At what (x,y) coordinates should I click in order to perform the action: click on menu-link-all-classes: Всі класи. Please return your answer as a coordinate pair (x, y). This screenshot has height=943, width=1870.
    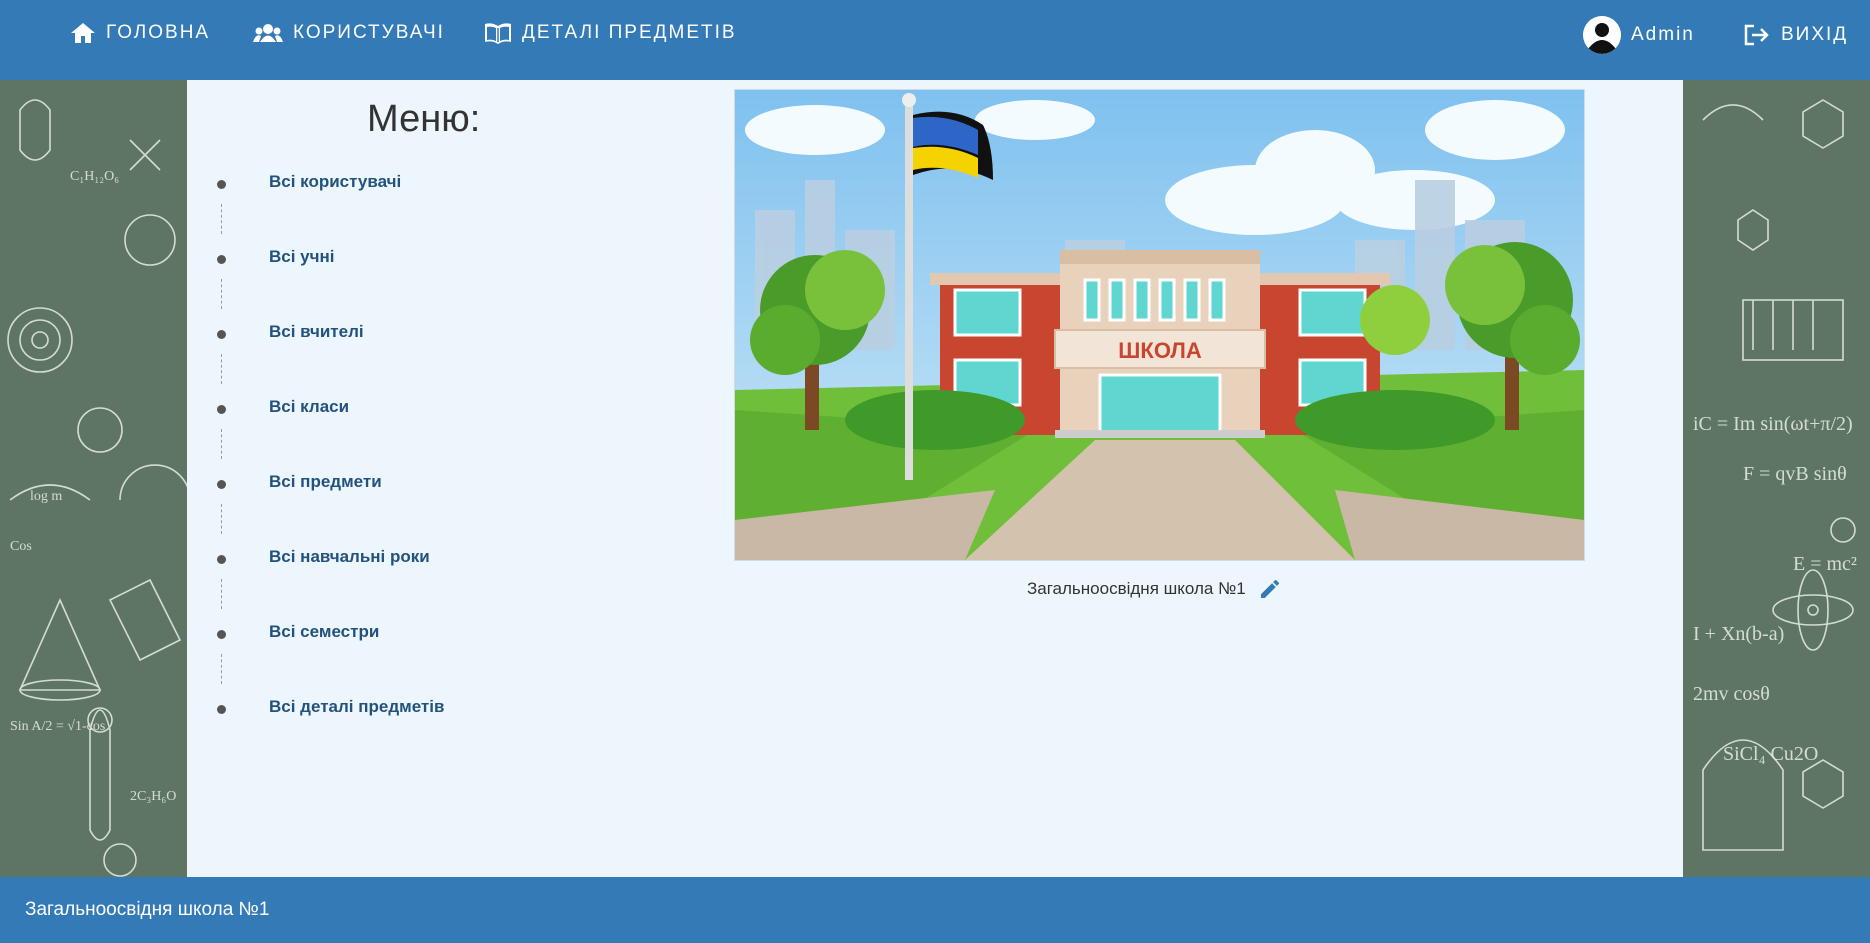
    Looking at the image, I should click on (309, 407).